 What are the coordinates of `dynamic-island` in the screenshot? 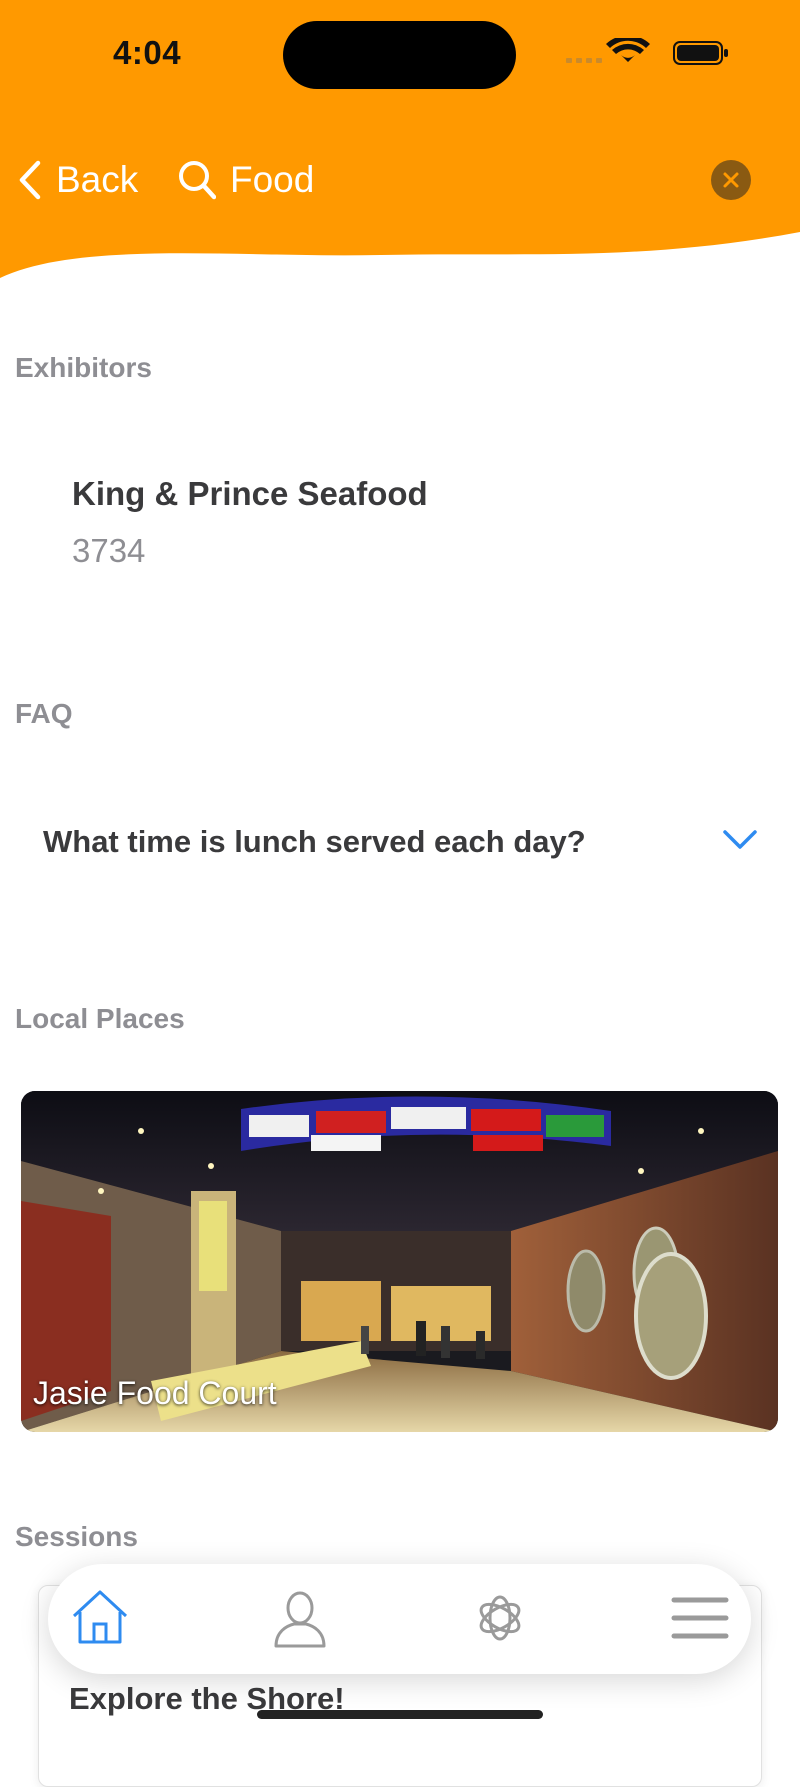 It's located at (399, 55).